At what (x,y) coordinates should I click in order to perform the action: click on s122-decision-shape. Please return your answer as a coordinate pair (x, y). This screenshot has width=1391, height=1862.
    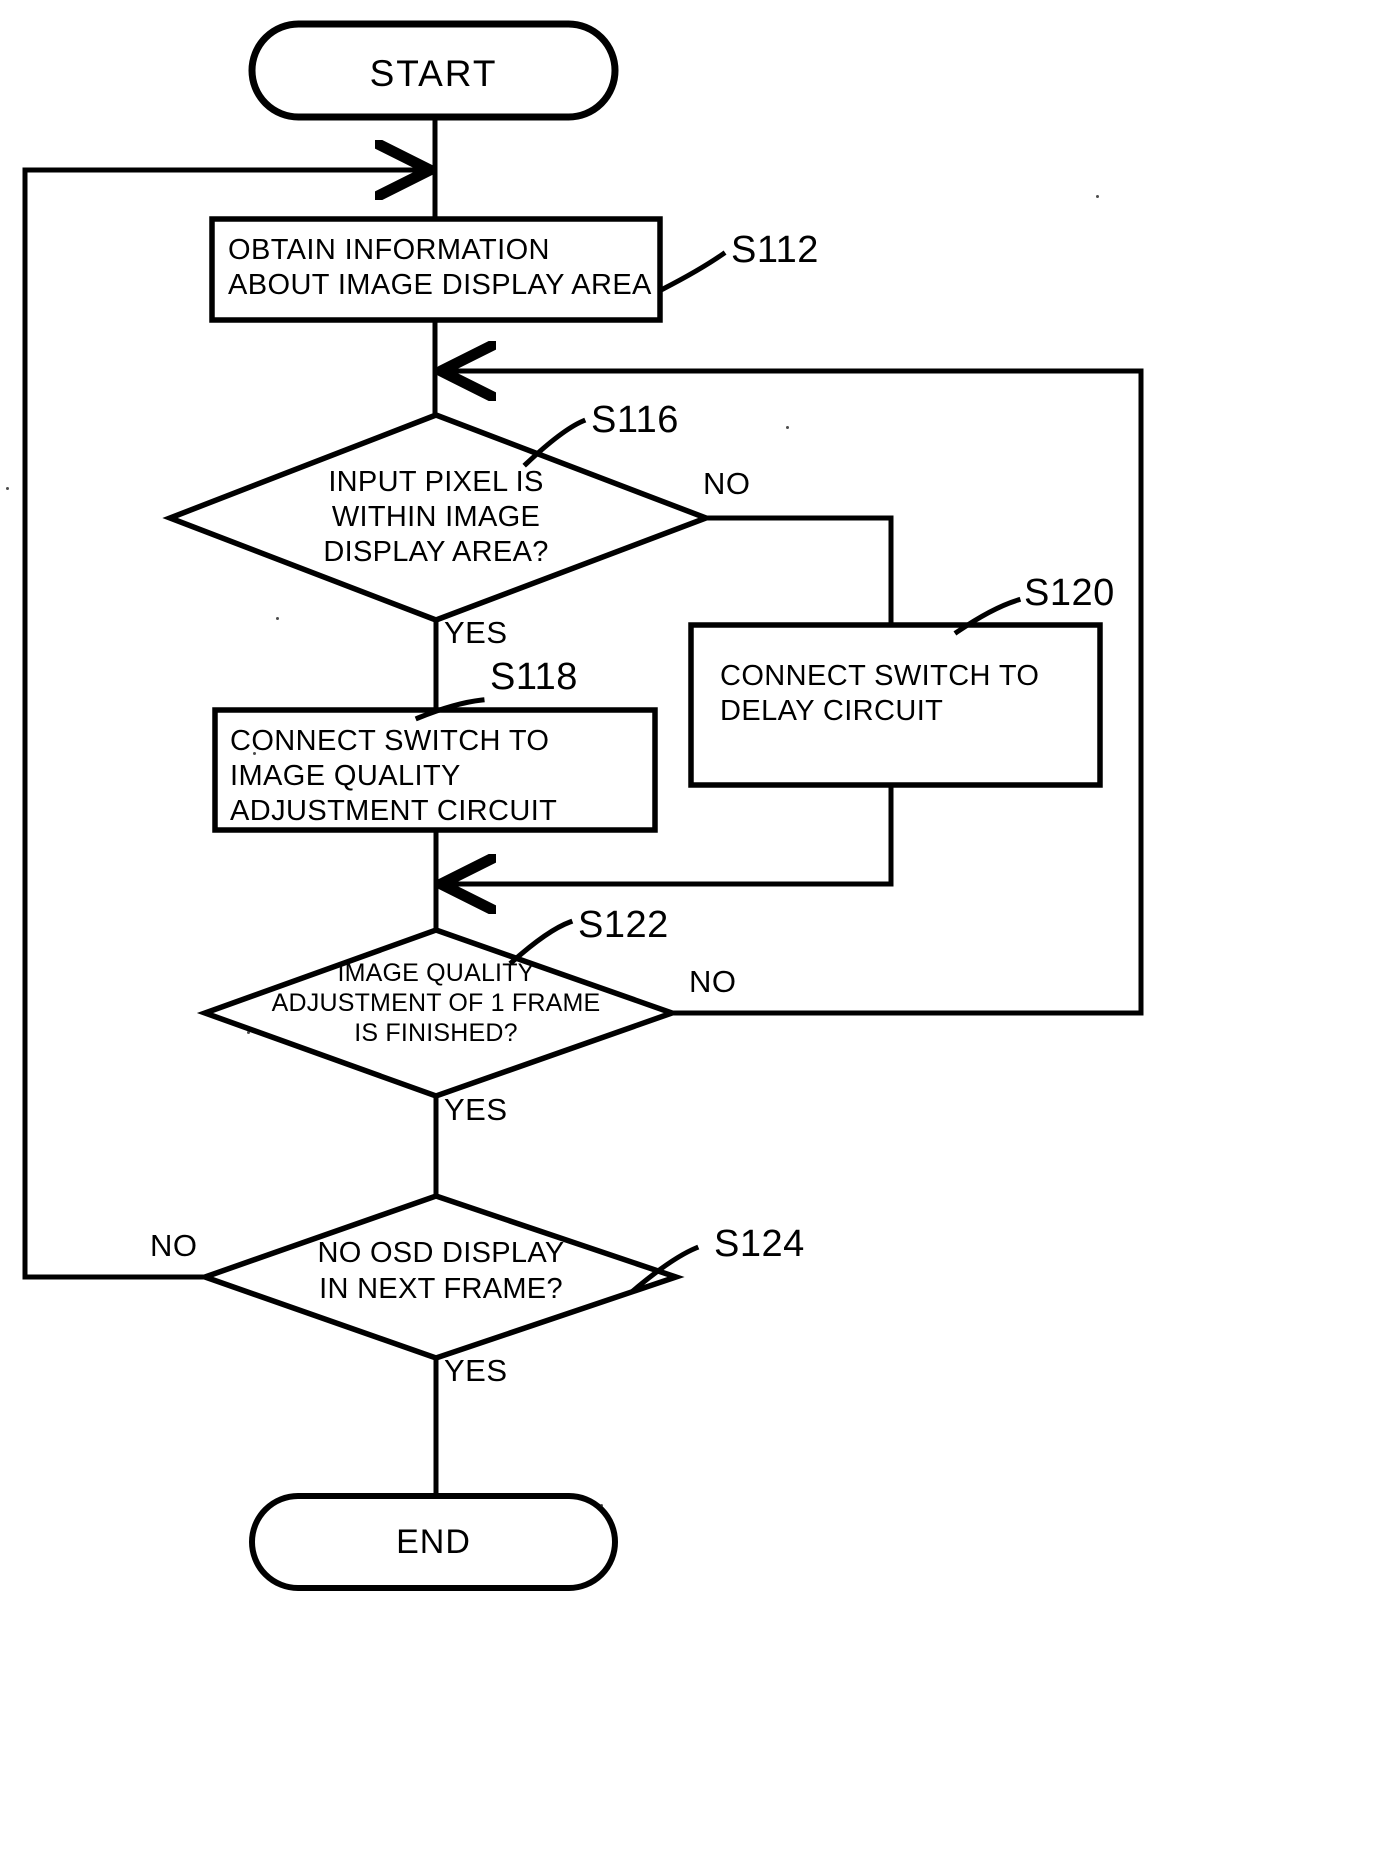
    Looking at the image, I should click on (438, 1013).